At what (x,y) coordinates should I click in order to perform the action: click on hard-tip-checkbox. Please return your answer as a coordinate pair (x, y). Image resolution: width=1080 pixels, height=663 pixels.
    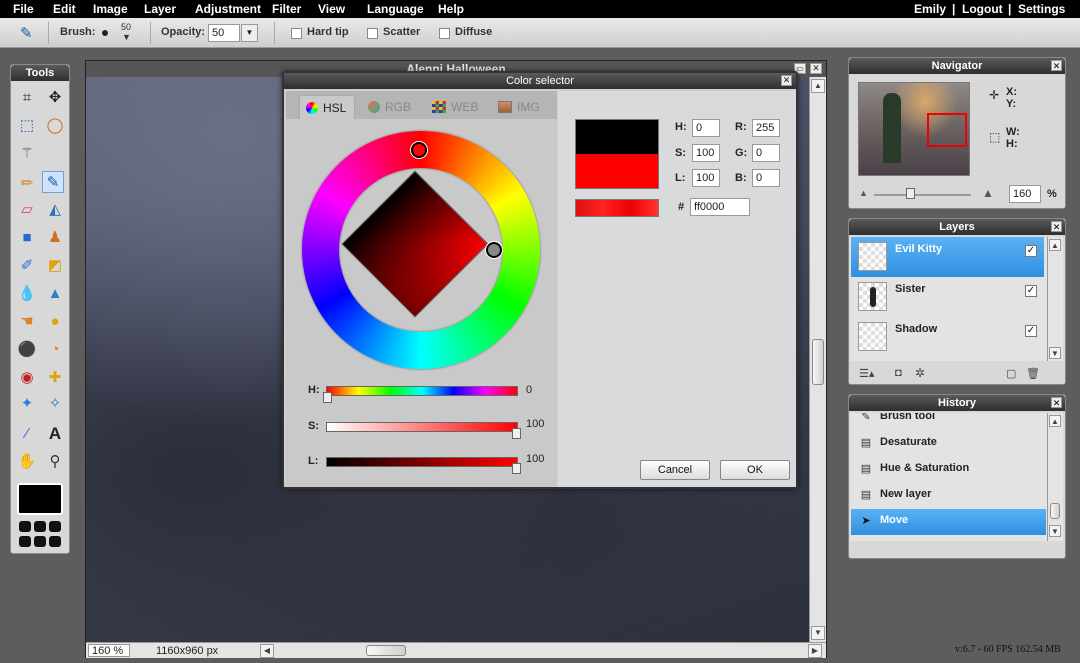
    Looking at the image, I should click on (296, 33).